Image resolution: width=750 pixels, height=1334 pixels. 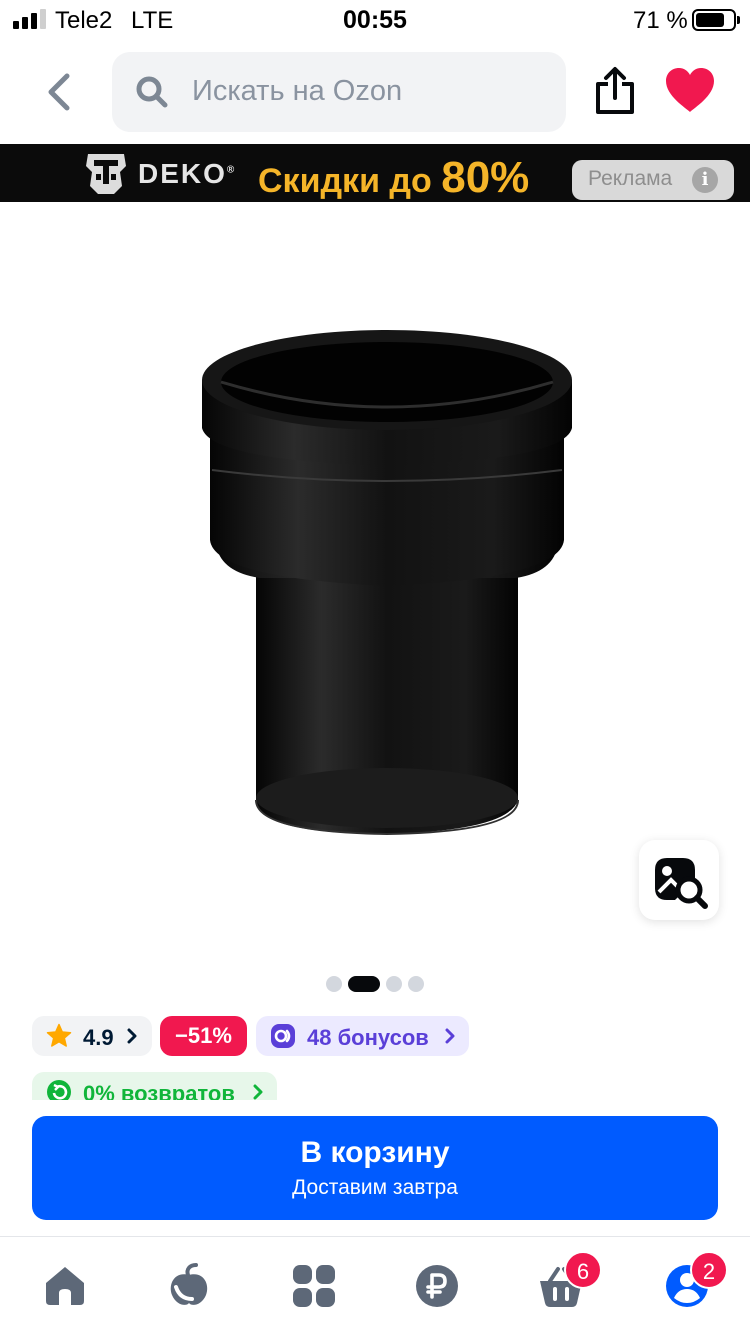 I want to click on ad-badge: Реклама i, so click(x=653, y=180).